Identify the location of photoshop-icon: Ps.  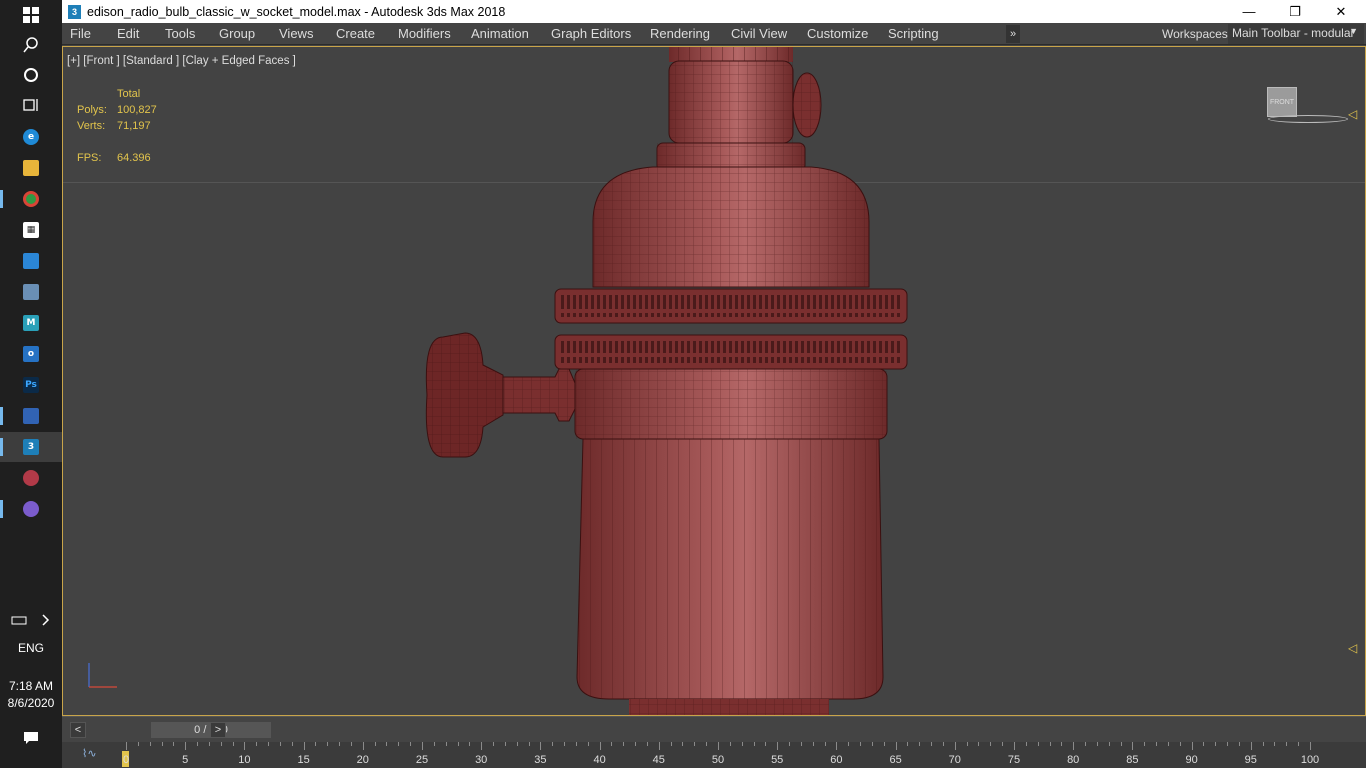
(31, 385).